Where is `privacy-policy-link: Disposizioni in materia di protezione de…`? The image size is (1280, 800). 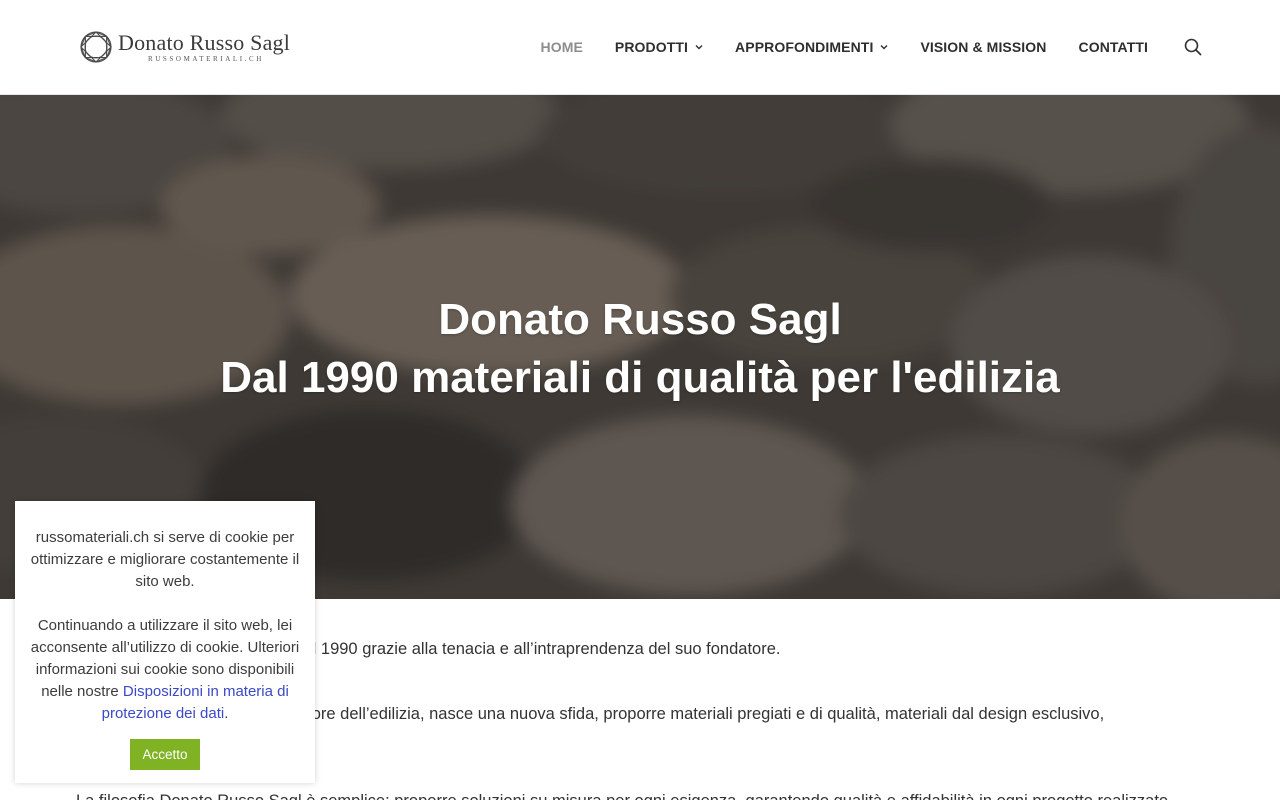 privacy-policy-link: Disposizioni in materia di protezione de… is located at coordinates (195, 702).